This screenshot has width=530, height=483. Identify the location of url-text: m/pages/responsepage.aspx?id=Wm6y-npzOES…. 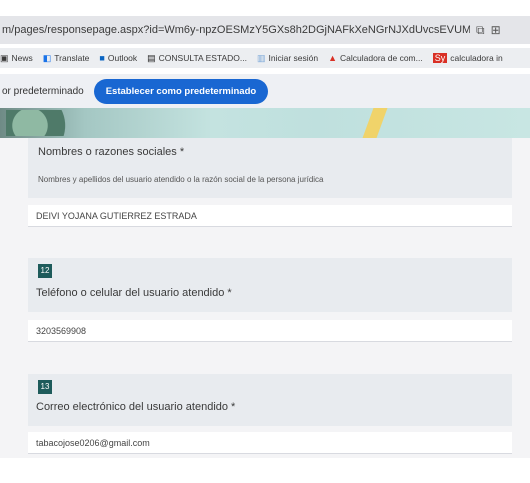
(235, 30).